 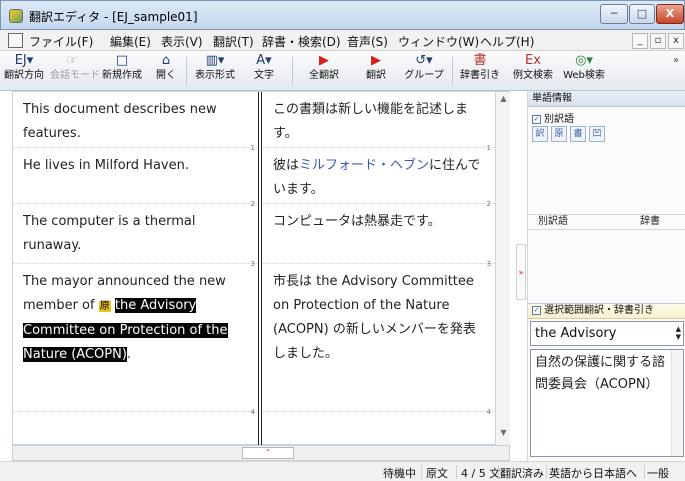 What do you see at coordinates (480, 75) in the screenshot?
I see `dictionary-lookup-label: 辞書引き` at bounding box center [480, 75].